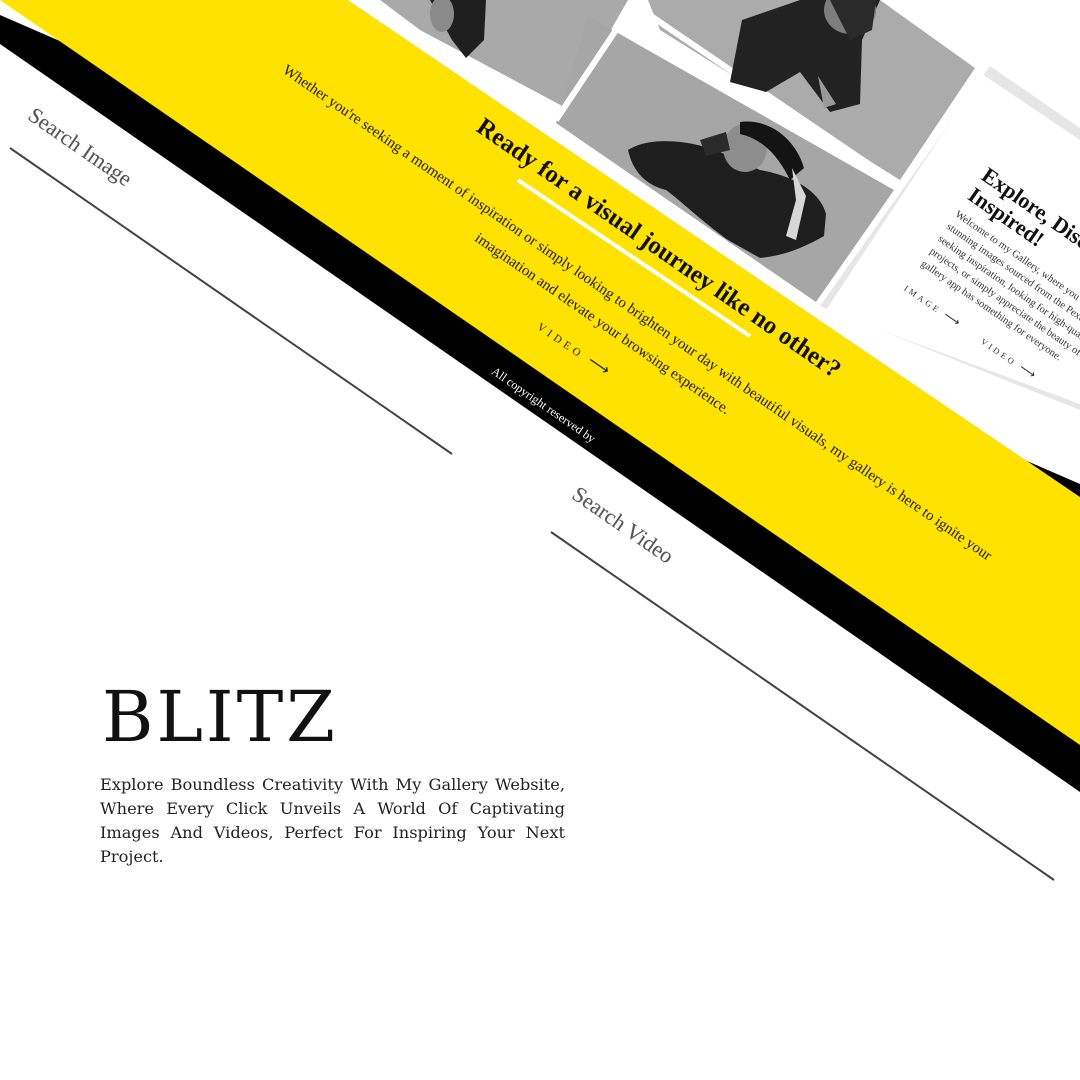  I want to click on search-video-input: Search Video, so click(623, 525).